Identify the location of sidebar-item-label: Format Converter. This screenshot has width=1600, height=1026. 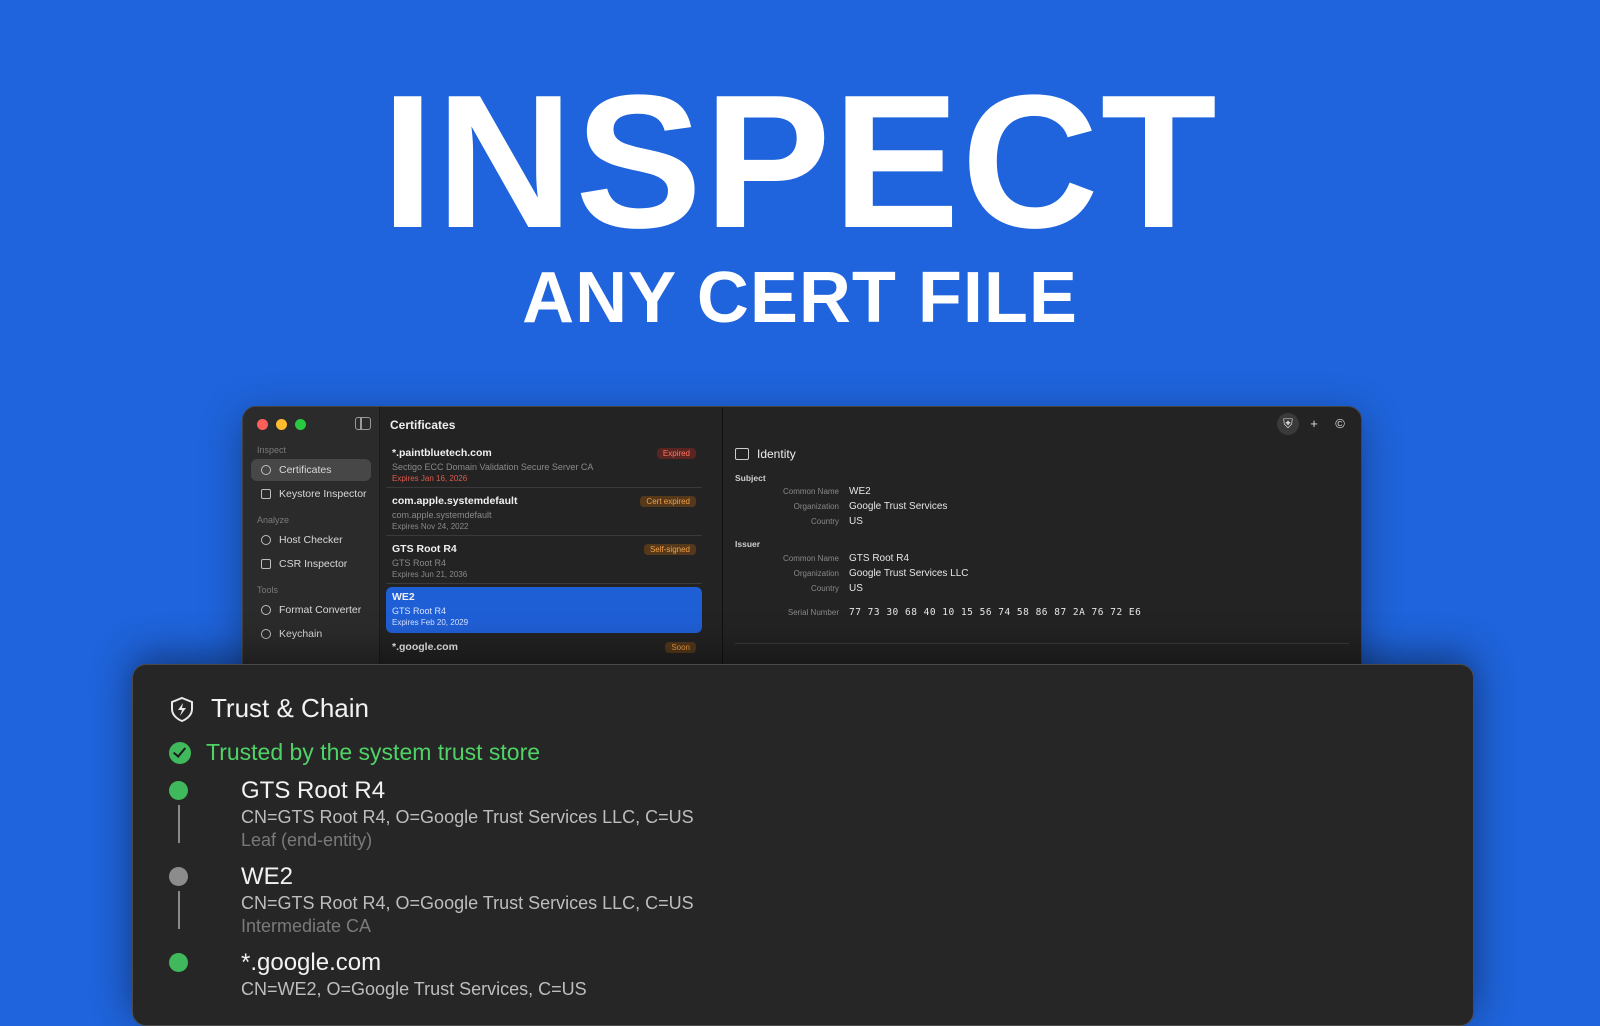
(320, 610).